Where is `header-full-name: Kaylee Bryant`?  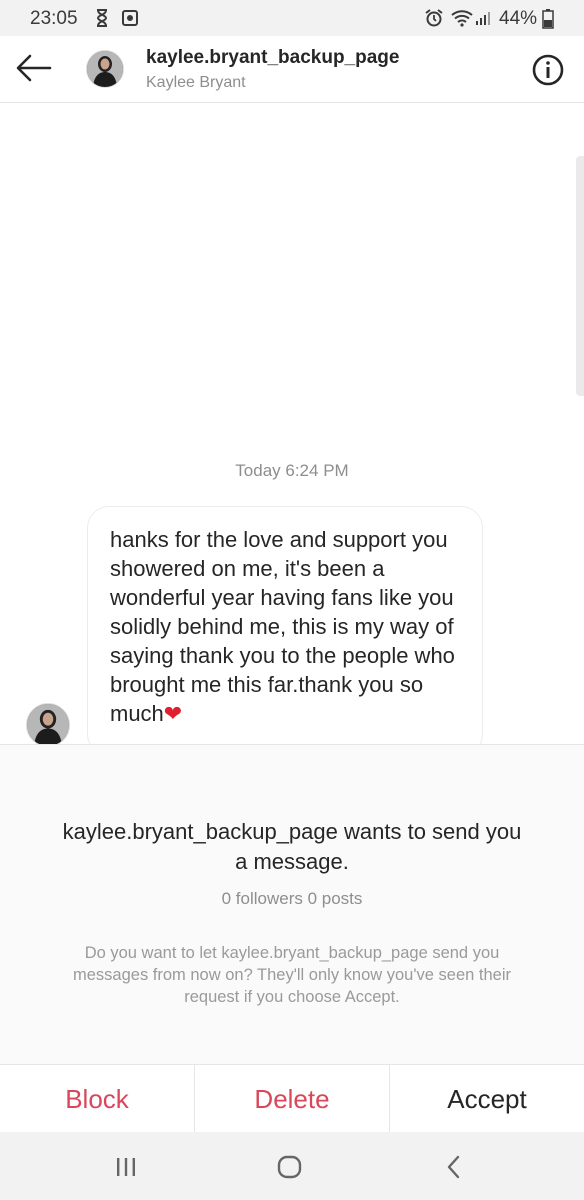 header-full-name: Kaylee Bryant is located at coordinates (196, 82).